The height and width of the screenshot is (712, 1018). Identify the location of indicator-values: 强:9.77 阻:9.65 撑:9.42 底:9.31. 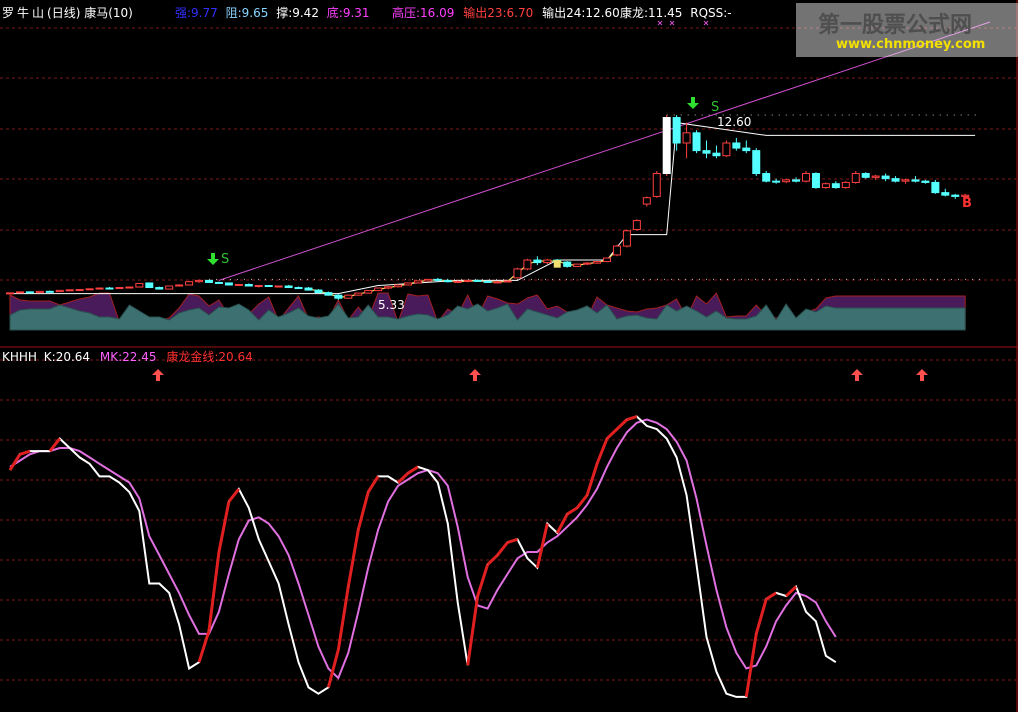
(272, 13).